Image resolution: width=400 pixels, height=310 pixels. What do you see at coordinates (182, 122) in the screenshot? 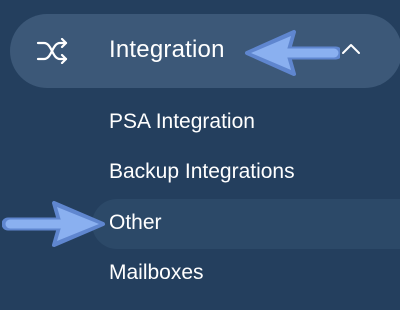
I see `submenu-item-psa-integration: PSA Integration` at bounding box center [182, 122].